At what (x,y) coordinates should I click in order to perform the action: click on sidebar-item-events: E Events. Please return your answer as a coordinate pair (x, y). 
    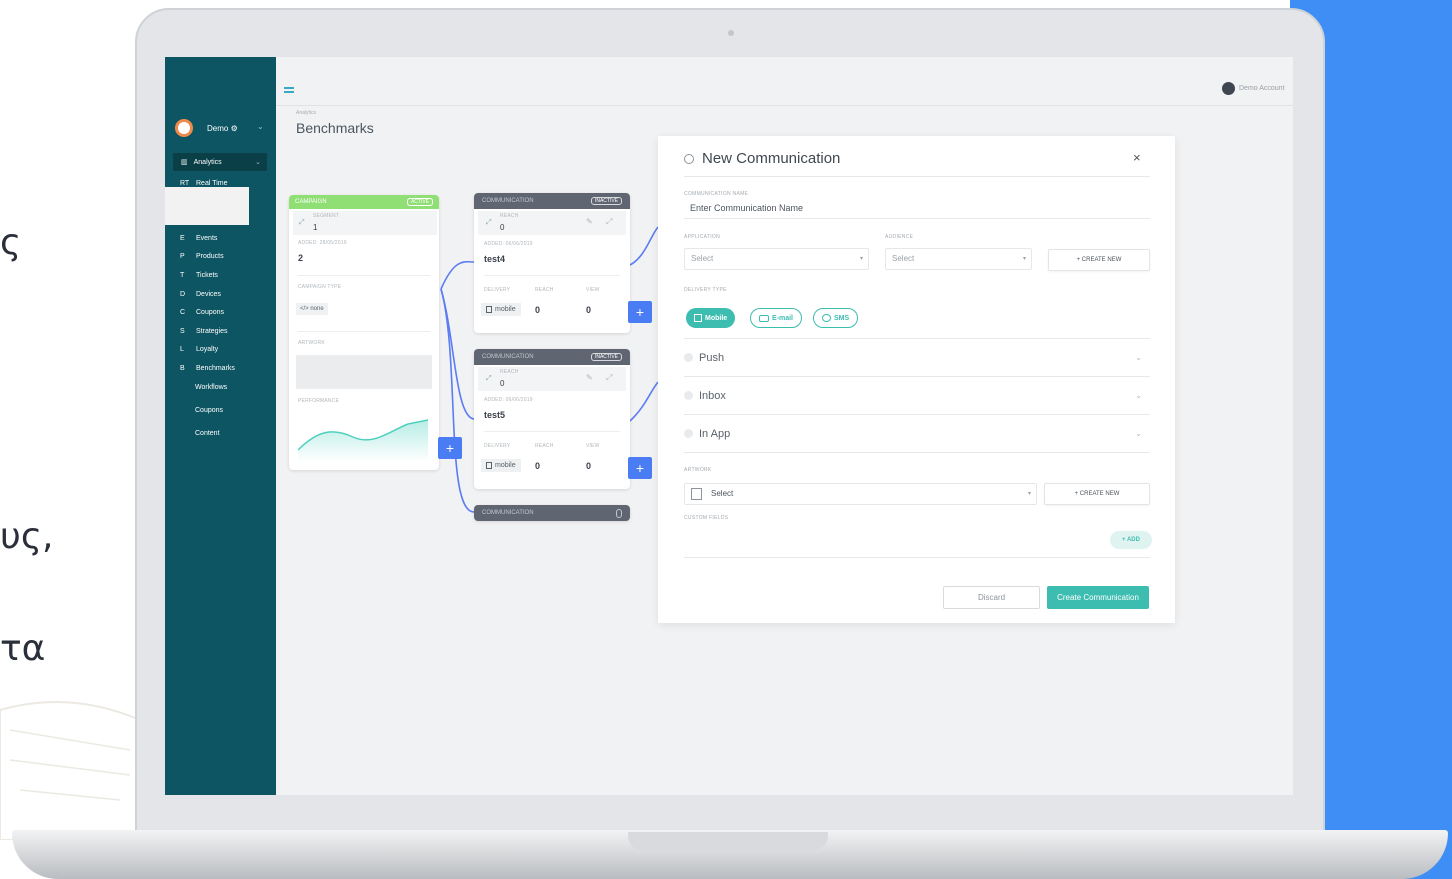
    Looking at the image, I should click on (198, 238).